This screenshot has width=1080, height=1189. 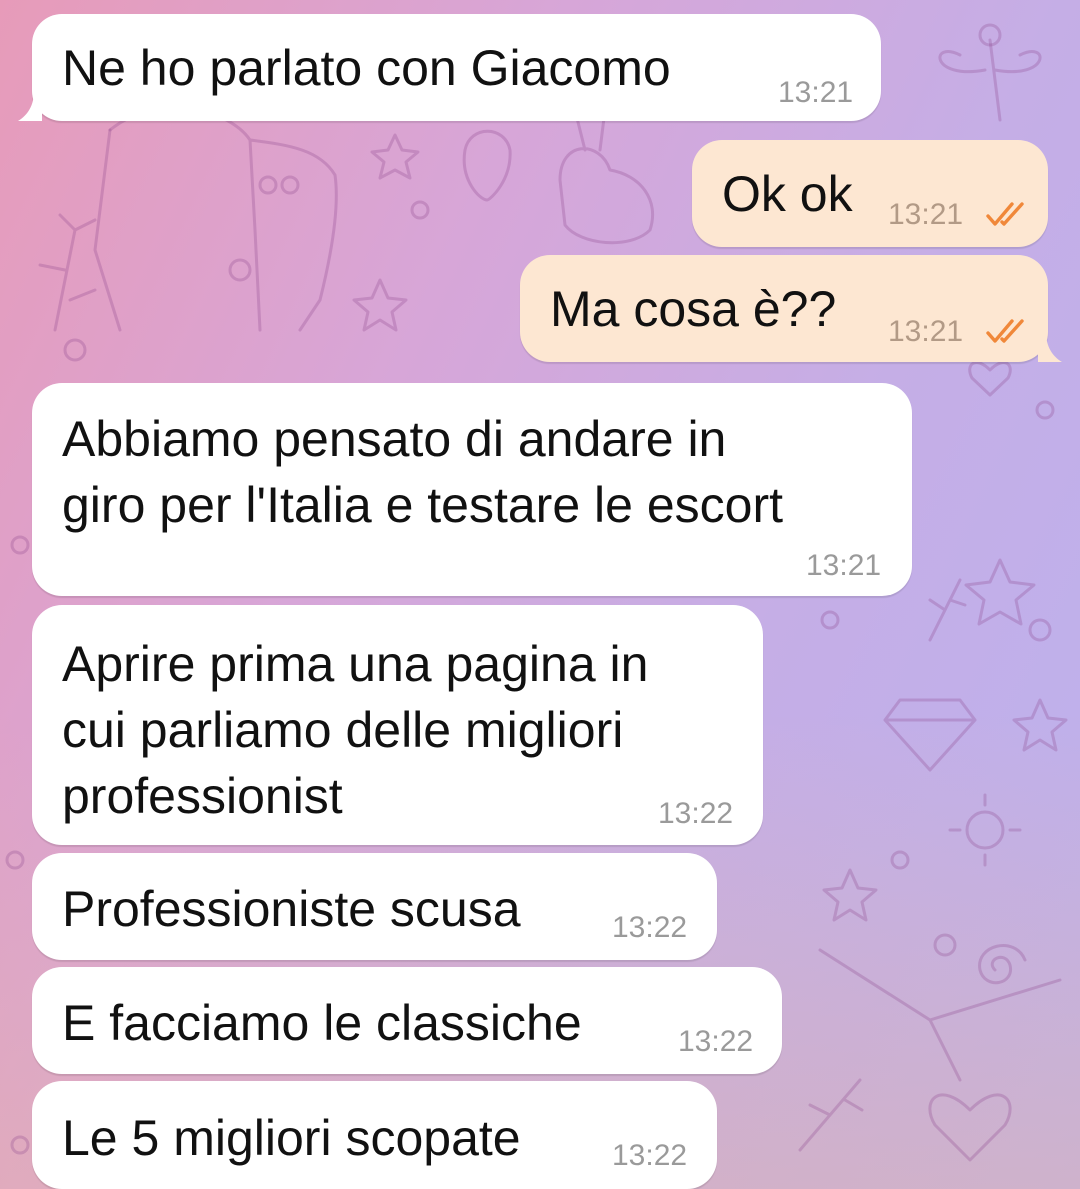 I want to click on message-text: Ma cosa è??, so click(x=693, y=309).